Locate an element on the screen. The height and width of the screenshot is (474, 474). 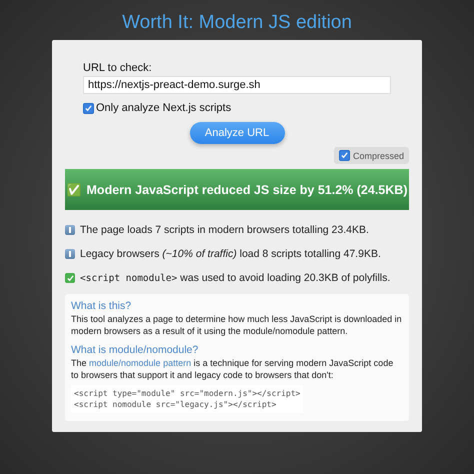
paragraph: The module/nomodule pattern is a technique for serving modern JavaScript code to browsers that support it and legacy code to browsers that don't: is located at coordinates (232, 370).